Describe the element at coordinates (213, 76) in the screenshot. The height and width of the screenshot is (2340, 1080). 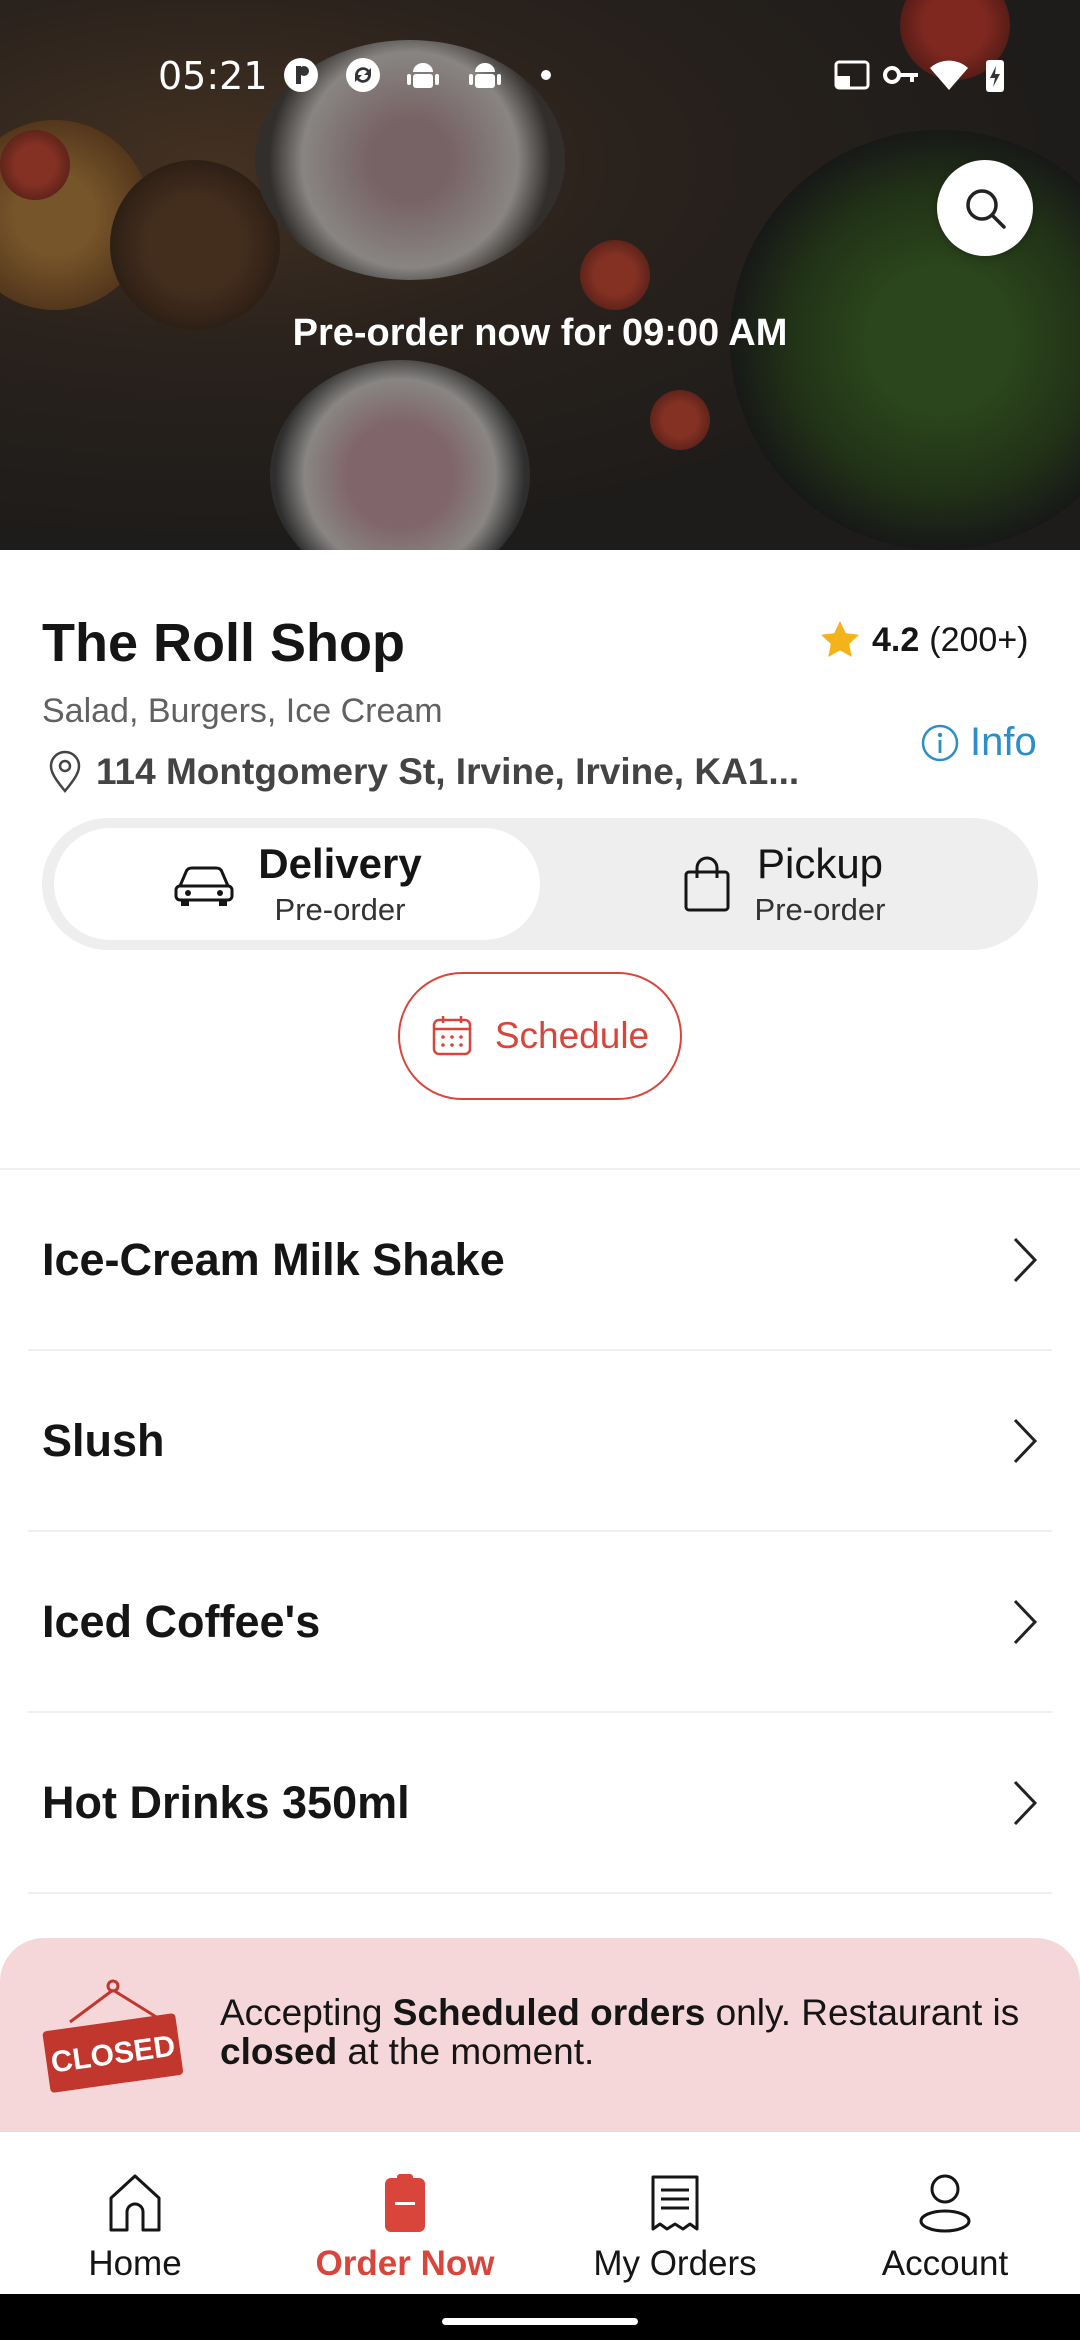
I see `status-time: 05:21` at that location.